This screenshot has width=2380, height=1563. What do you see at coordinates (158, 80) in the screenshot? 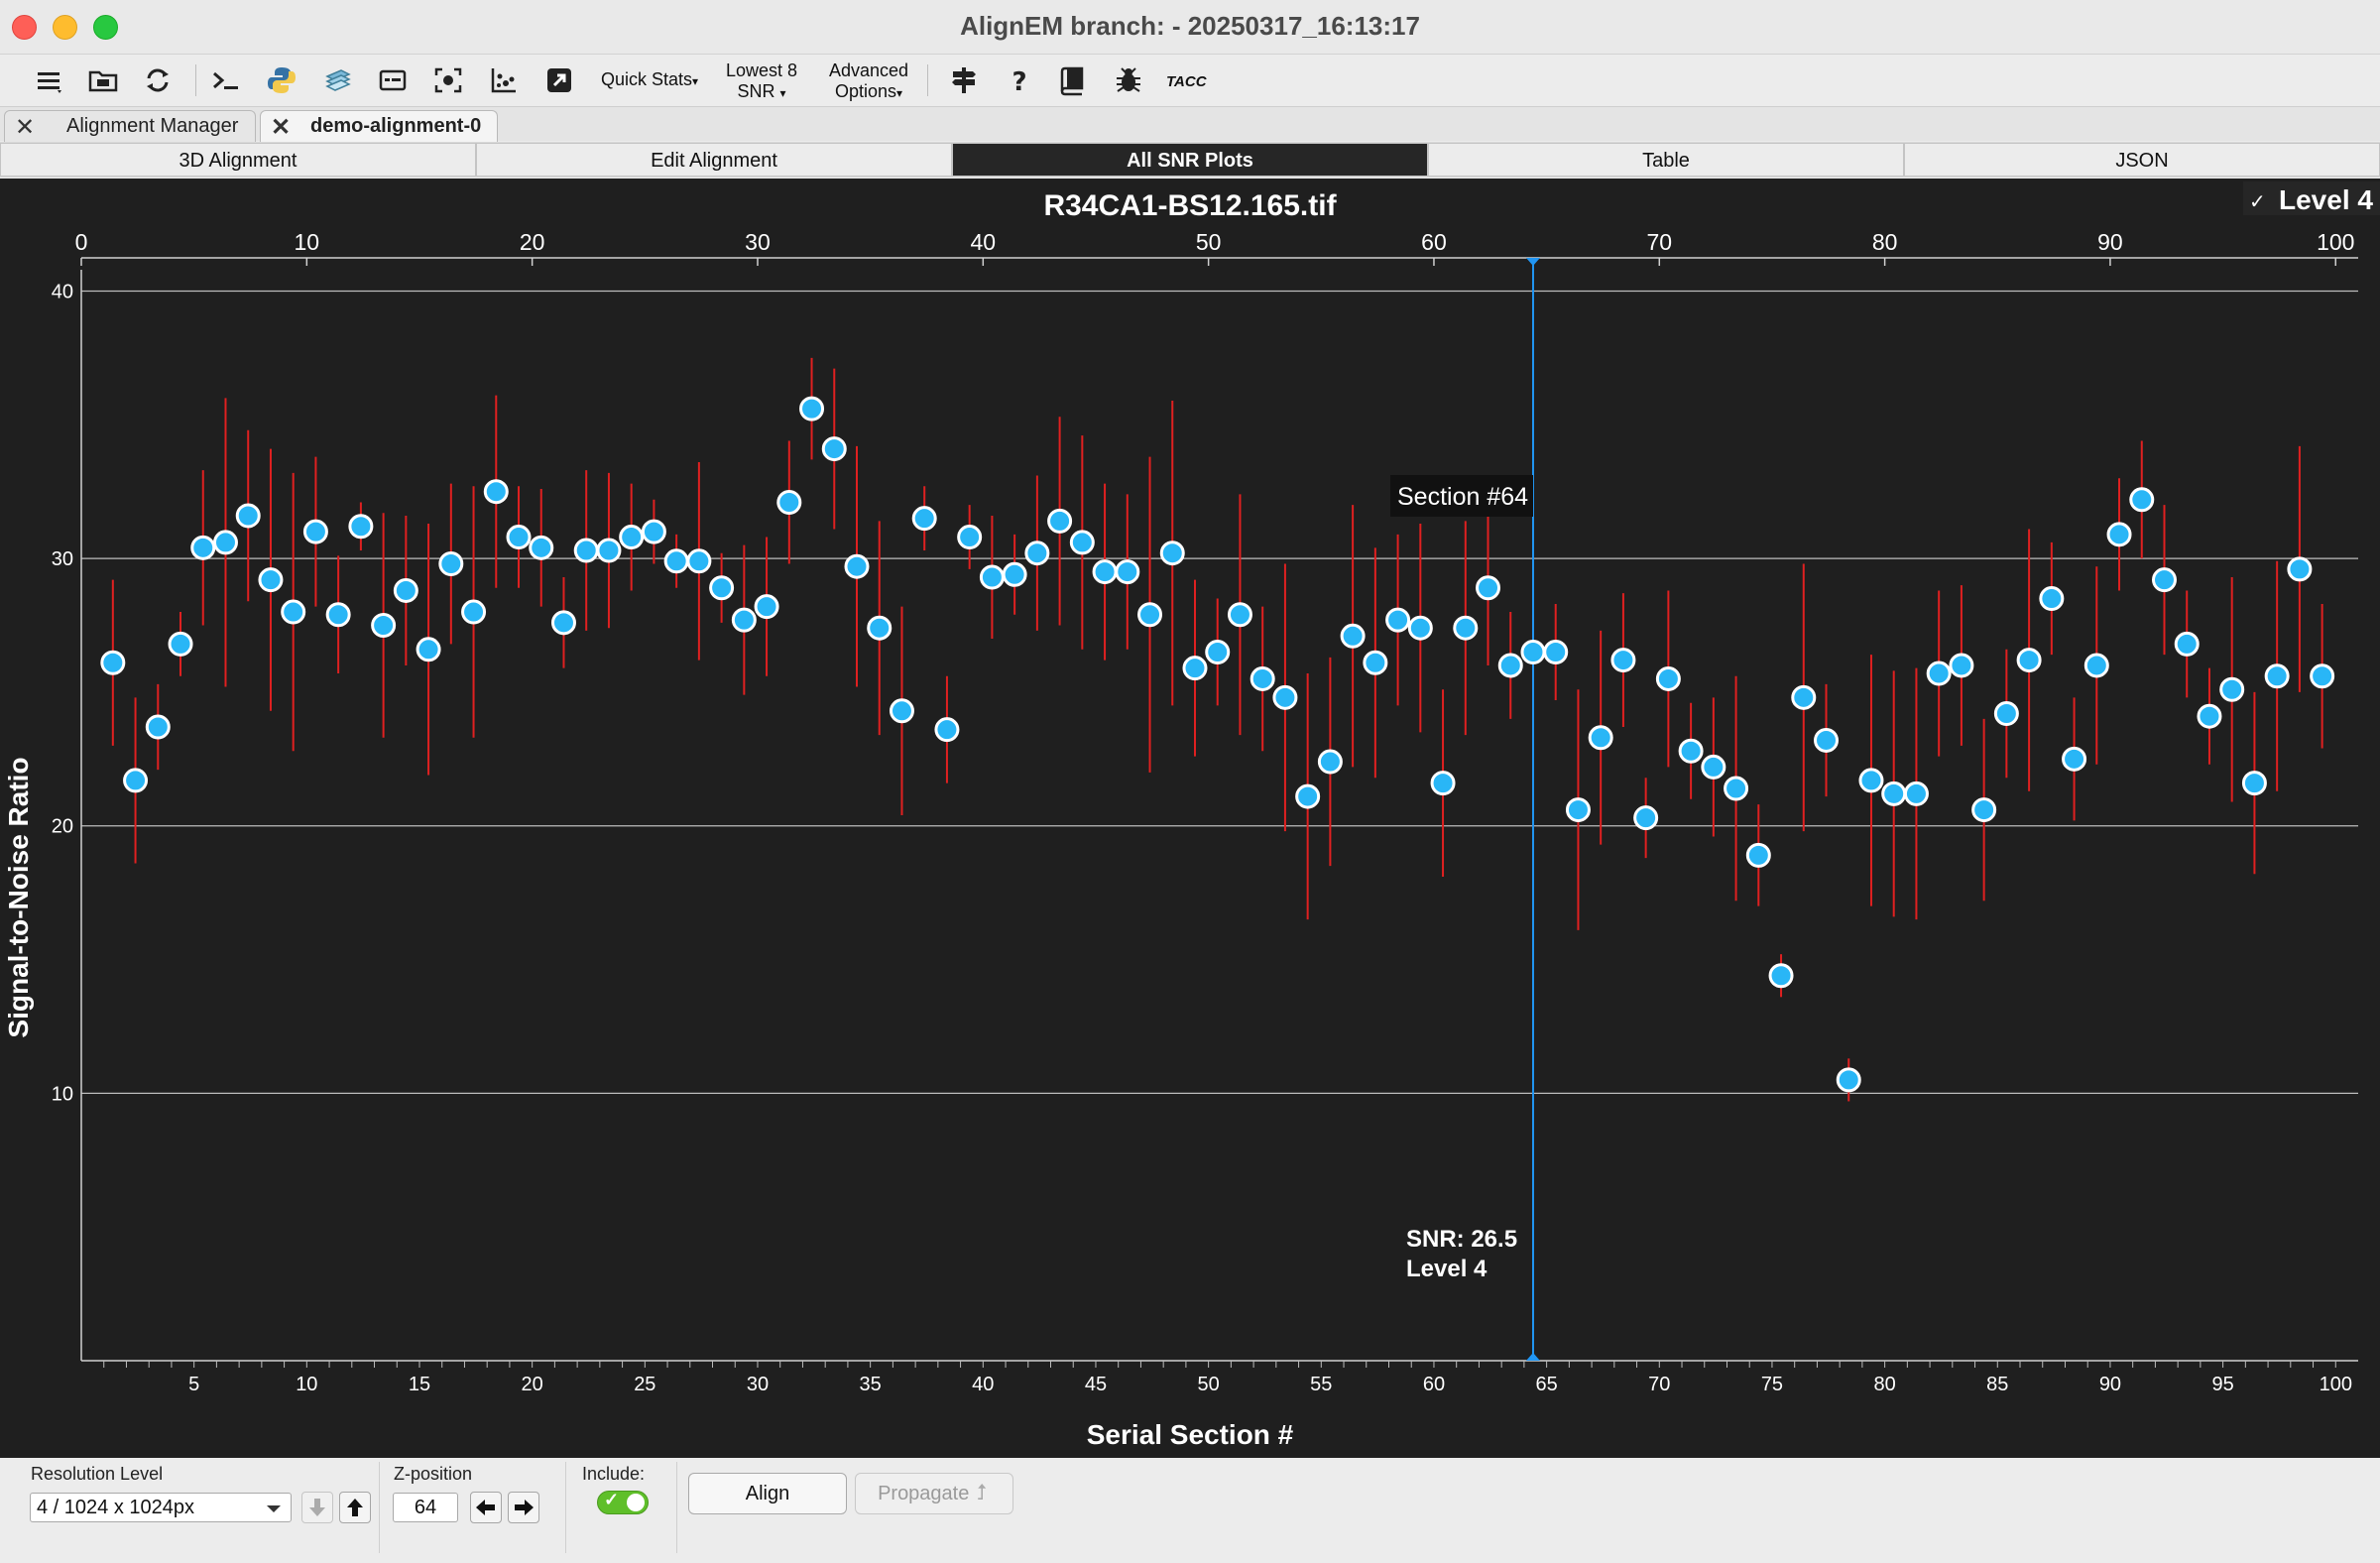
I see `refresh-icon` at bounding box center [158, 80].